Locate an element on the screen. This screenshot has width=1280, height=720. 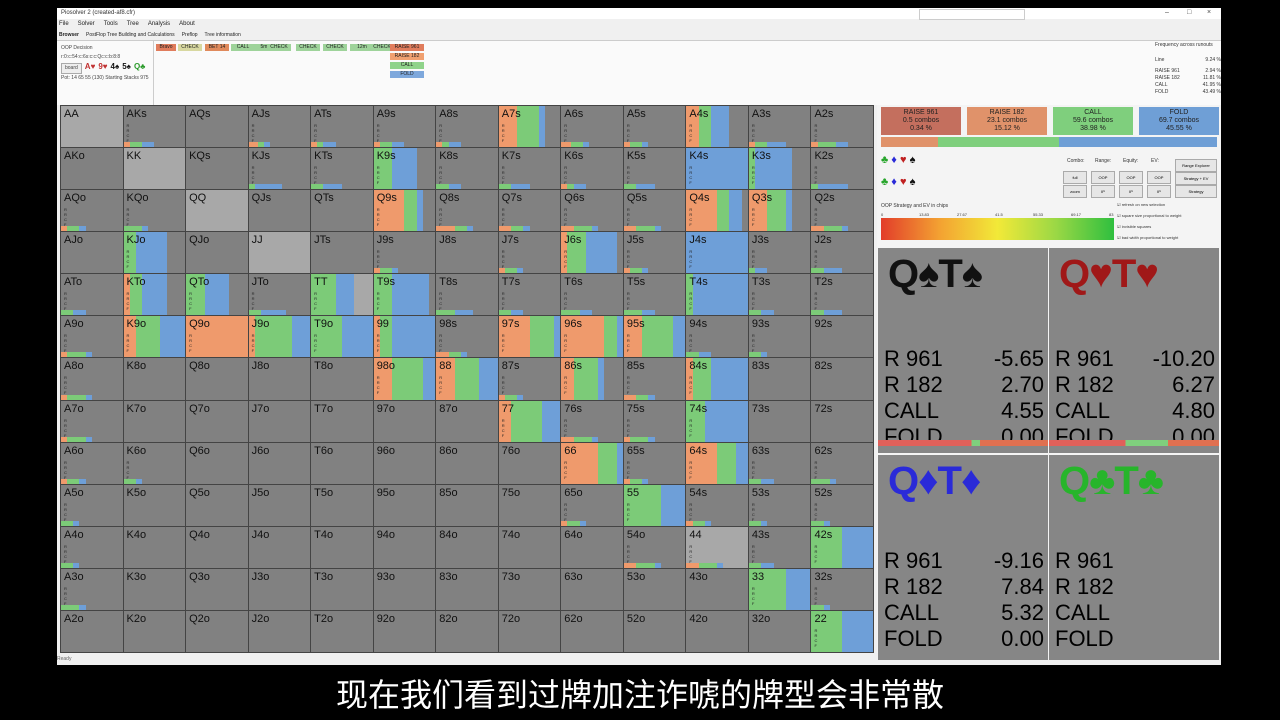
action-7: CHECK is located at coordinates (335, 47).